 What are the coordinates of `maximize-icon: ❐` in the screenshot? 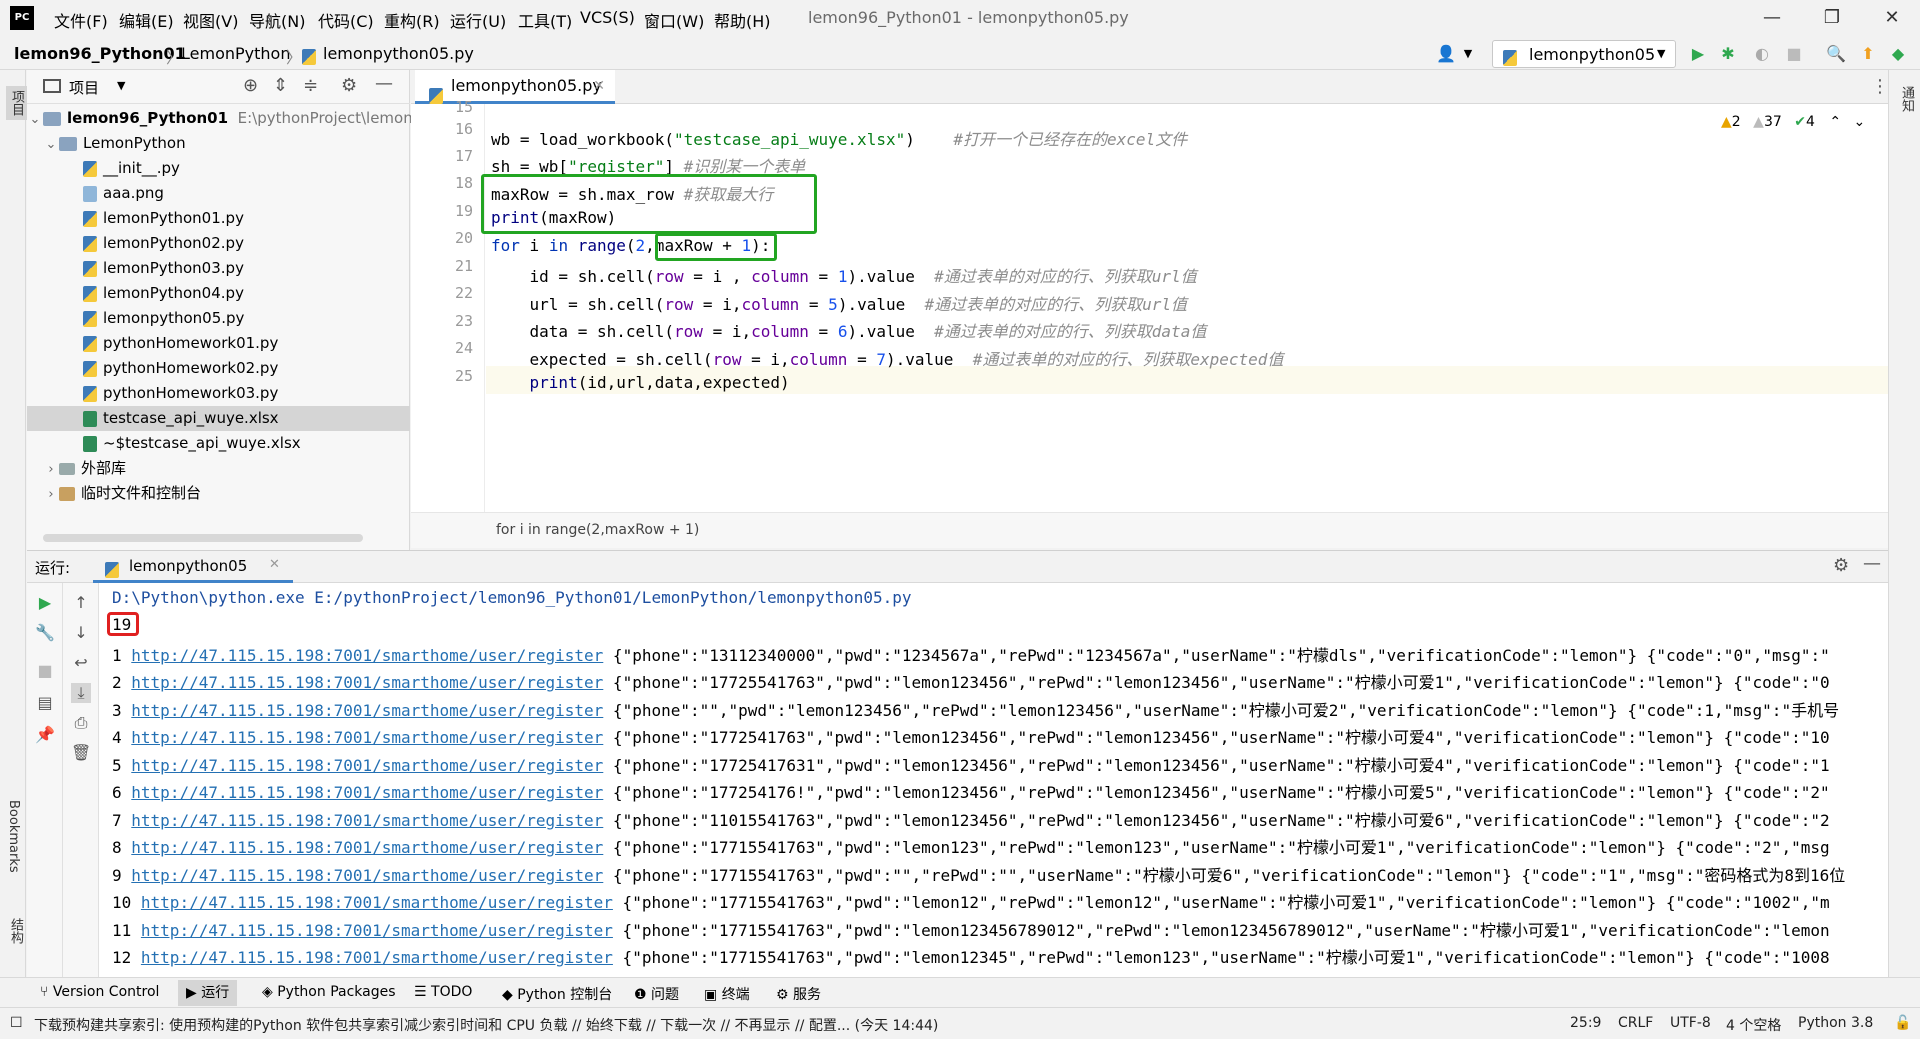 It's located at (1832, 18).